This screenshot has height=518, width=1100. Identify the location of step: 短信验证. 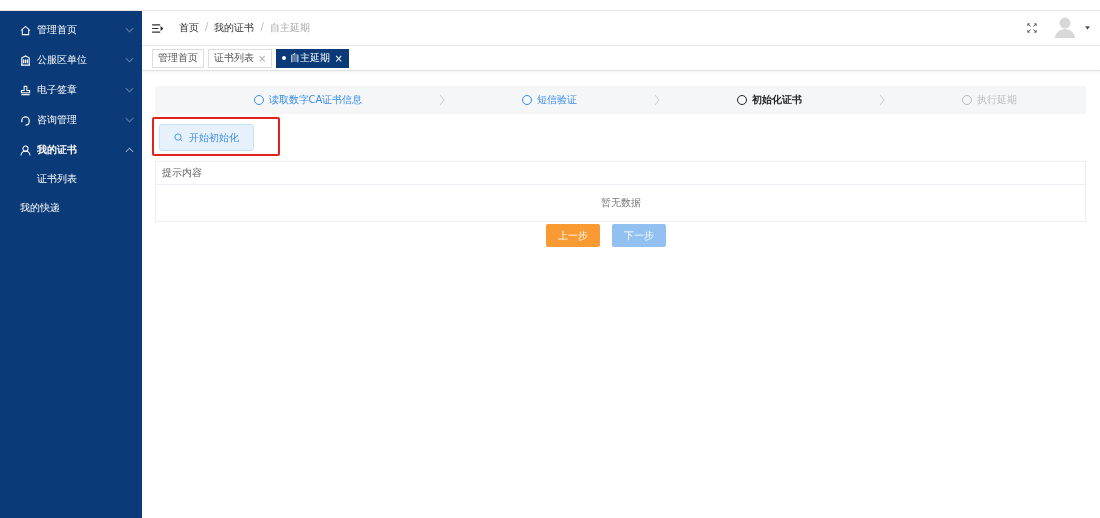
(550, 100).